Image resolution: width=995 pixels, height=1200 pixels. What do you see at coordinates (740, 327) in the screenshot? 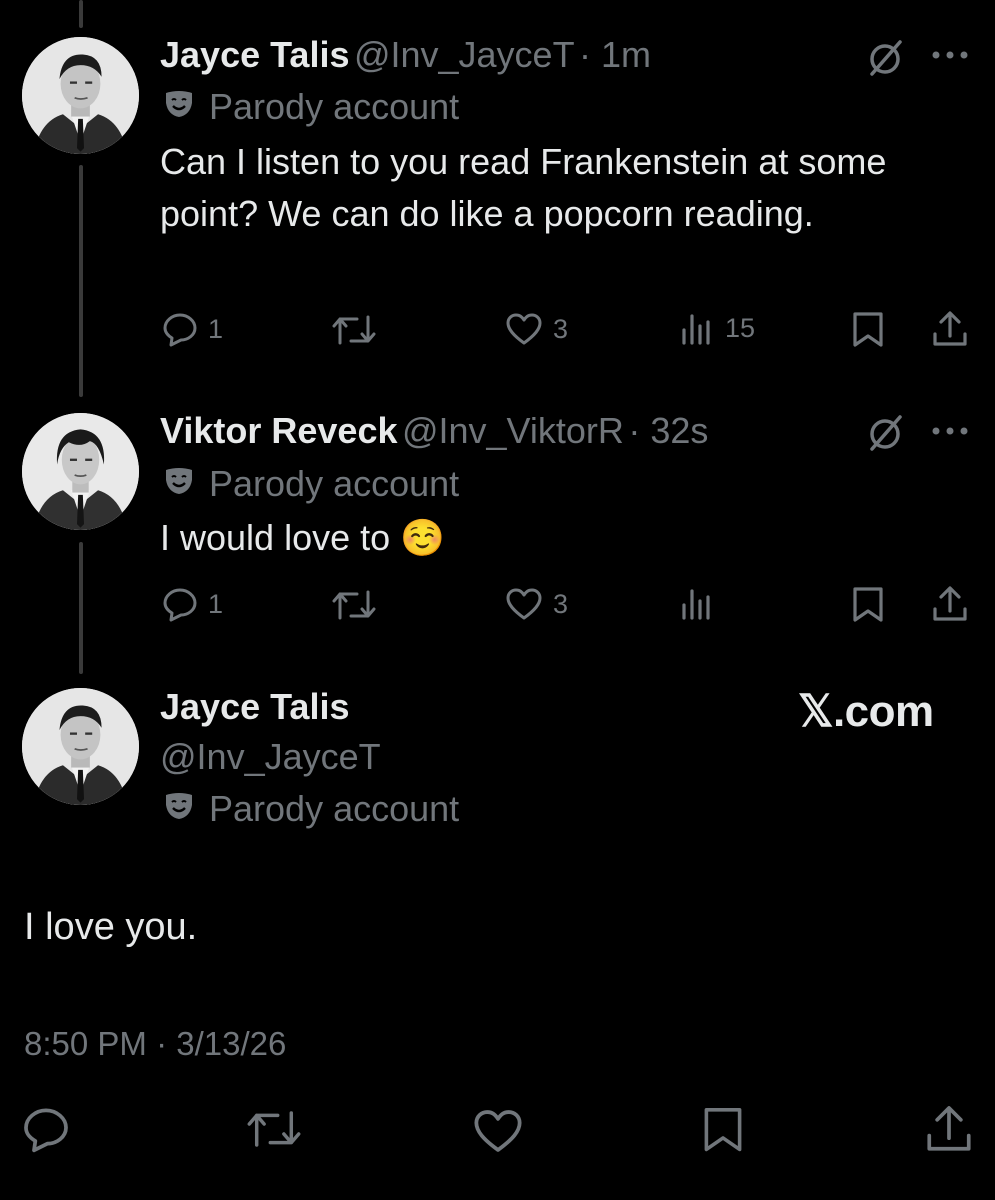
I see `views-count: 15` at bounding box center [740, 327].